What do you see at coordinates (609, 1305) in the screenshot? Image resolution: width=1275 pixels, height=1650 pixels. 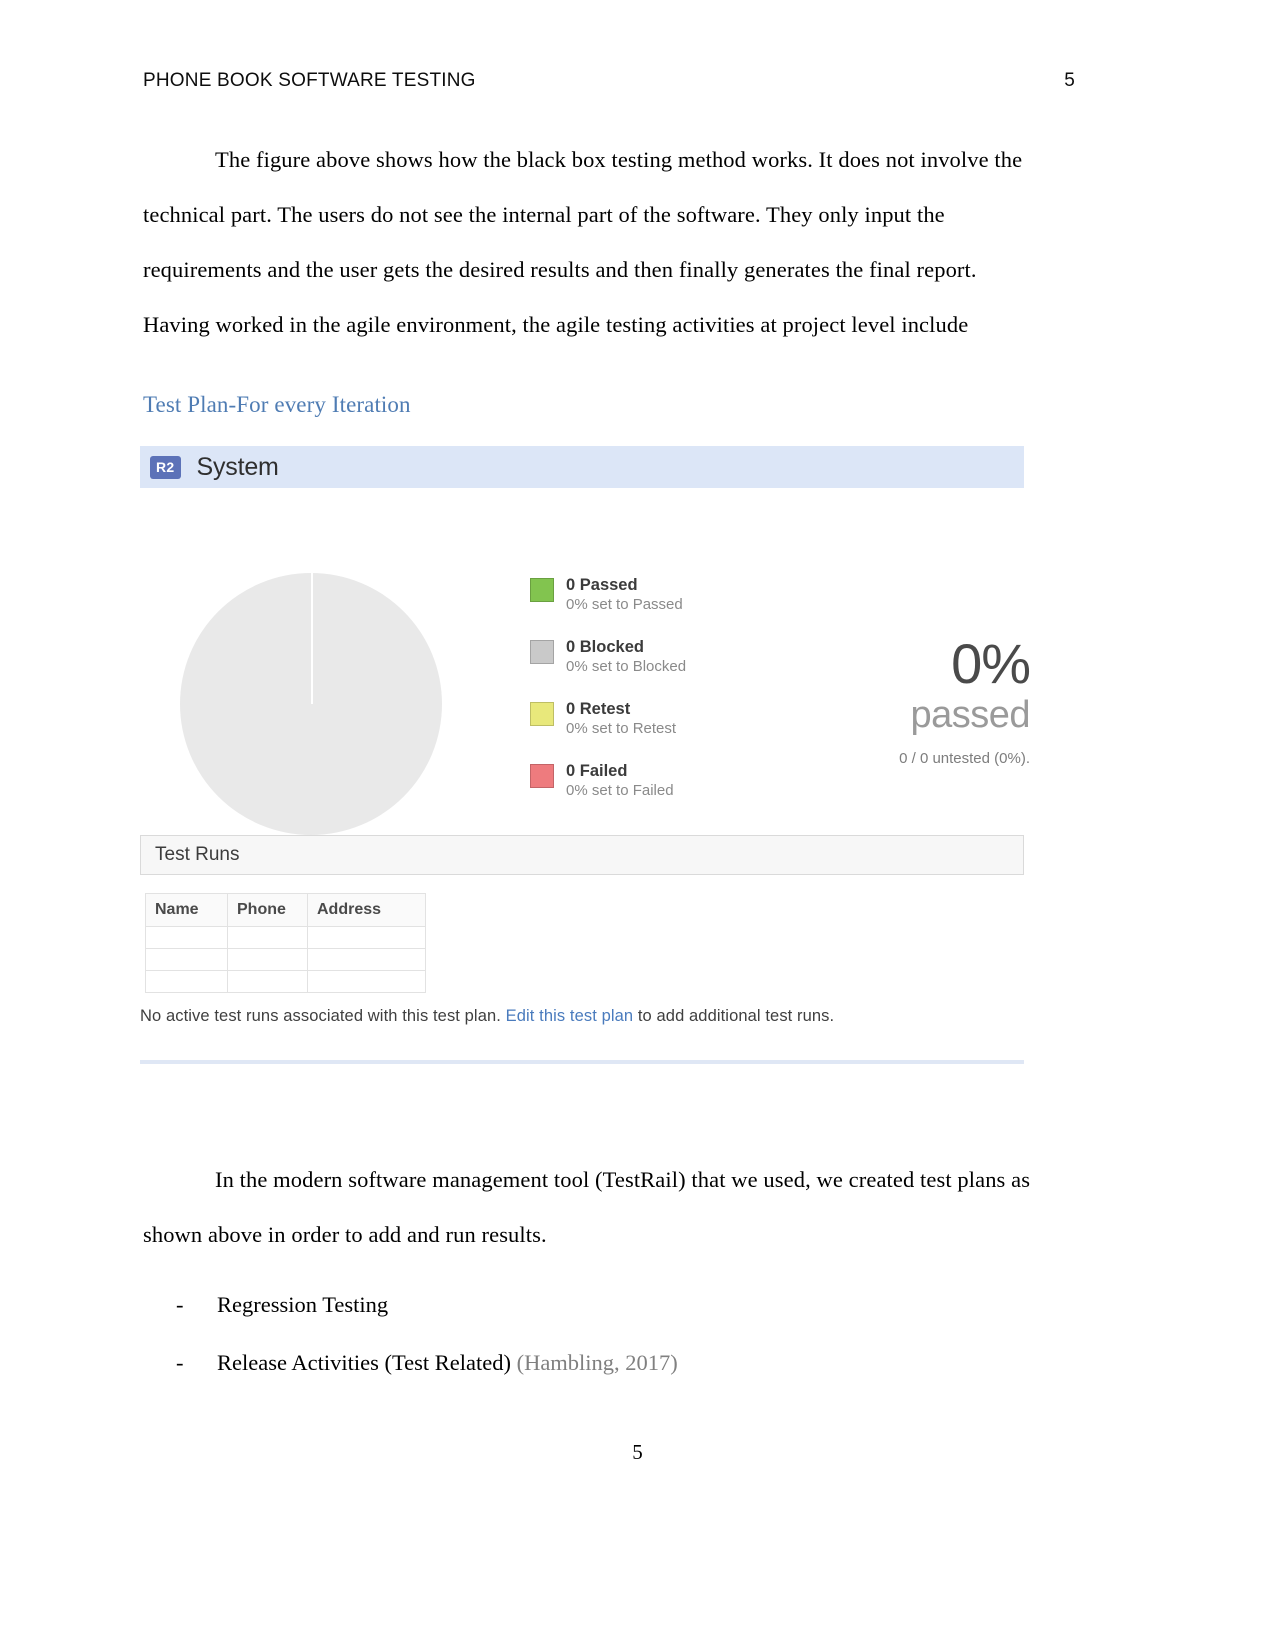 I see `list-item: - Regression Testing` at bounding box center [609, 1305].